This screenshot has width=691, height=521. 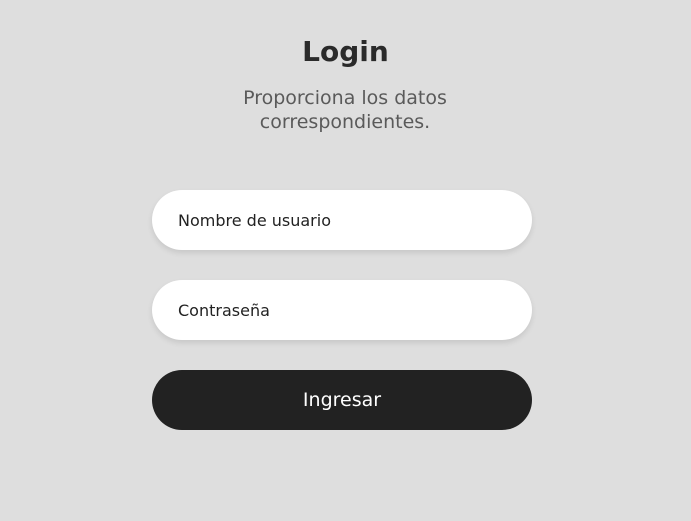 I want to click on page-subtitle: Proporciona los datos correspondientes., so click(x=345, y=110).